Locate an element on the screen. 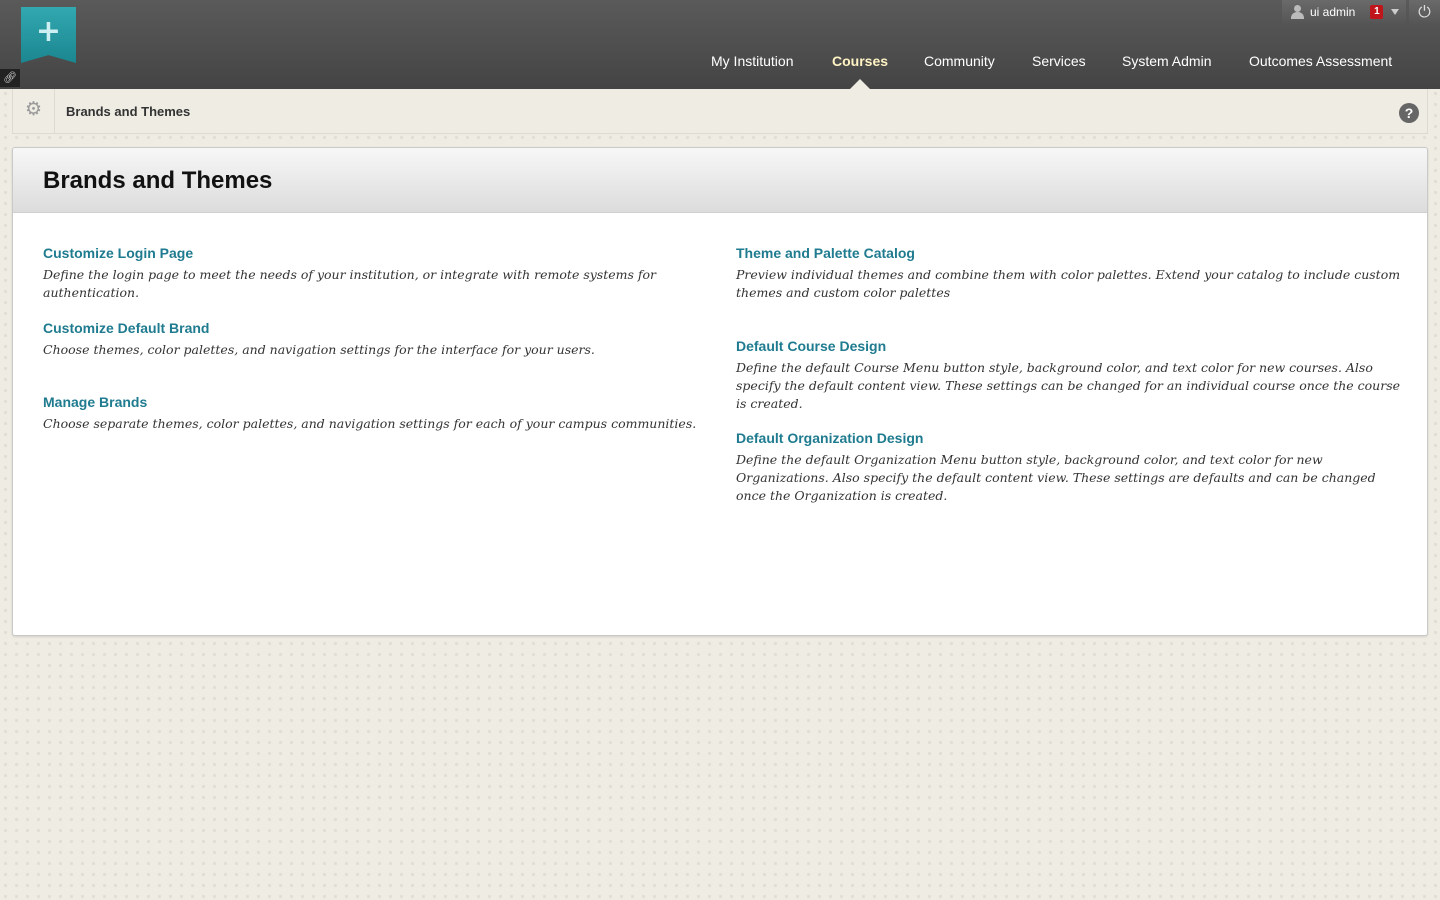 This screenshot has height=900, width=1440. user-menu: ui admin 1 is located at coordinates (1344, 12).